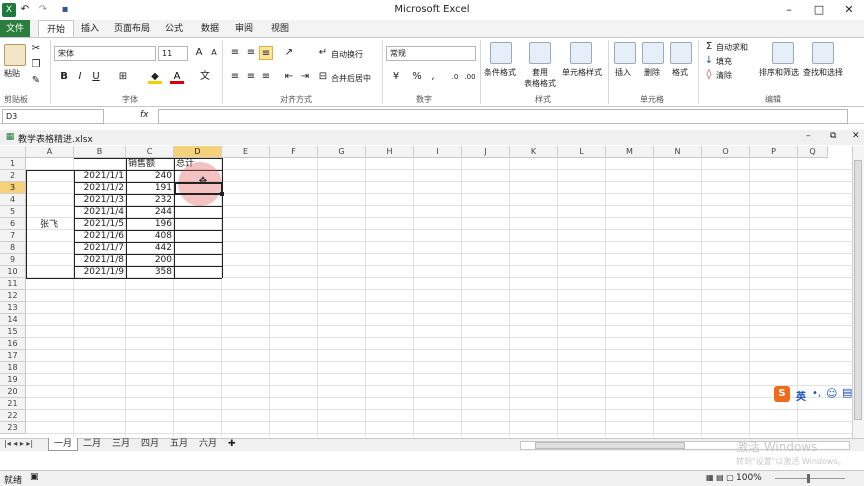 The height and width of the screenshot is (486, 864). I want to click on column-header-j: J, so click(486, 152).